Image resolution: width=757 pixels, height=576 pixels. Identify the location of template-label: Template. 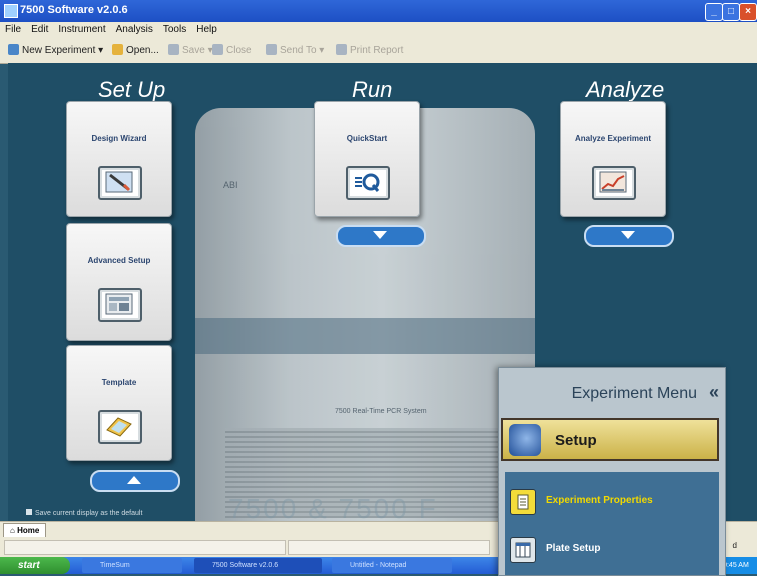
(119, 382).